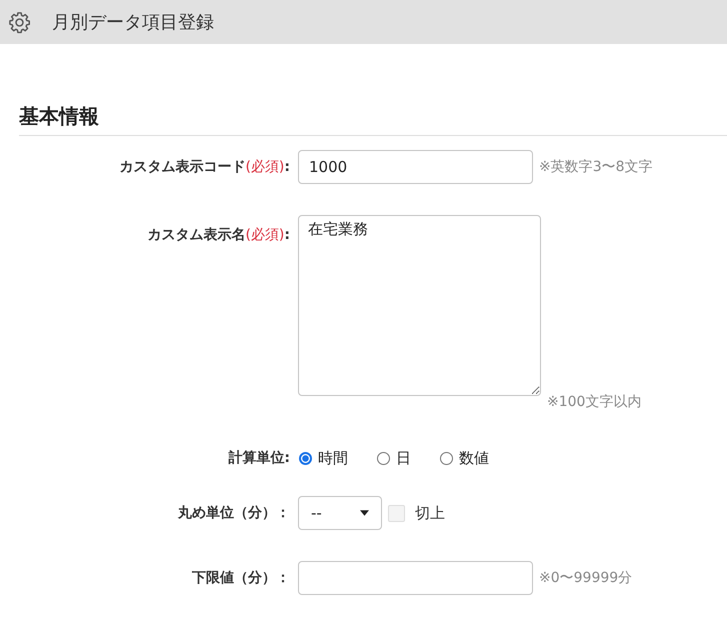  Describe the element at coordinates (204, 167) in the screenshot. I see `field-label: カスタム表示コード(必須):` at that location.